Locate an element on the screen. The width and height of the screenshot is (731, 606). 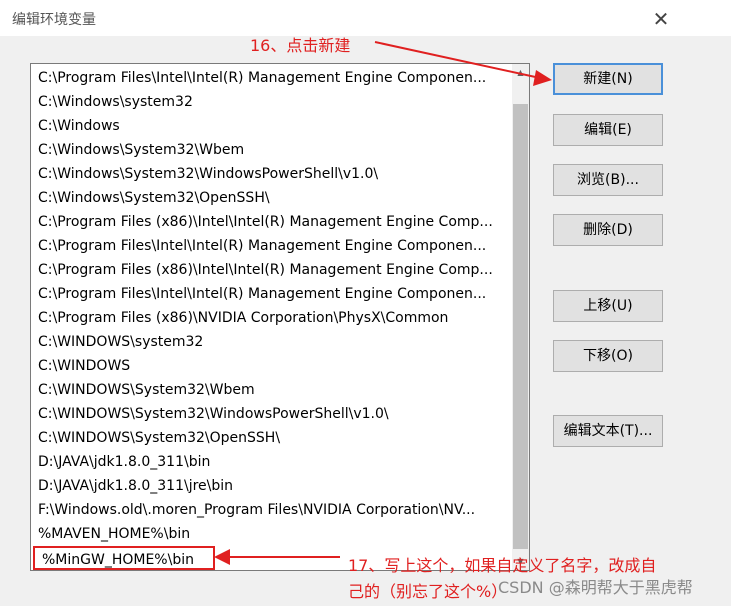
watermark: CSDN @森明帮大于黑虎帮 is located at coordinates (595, 587).